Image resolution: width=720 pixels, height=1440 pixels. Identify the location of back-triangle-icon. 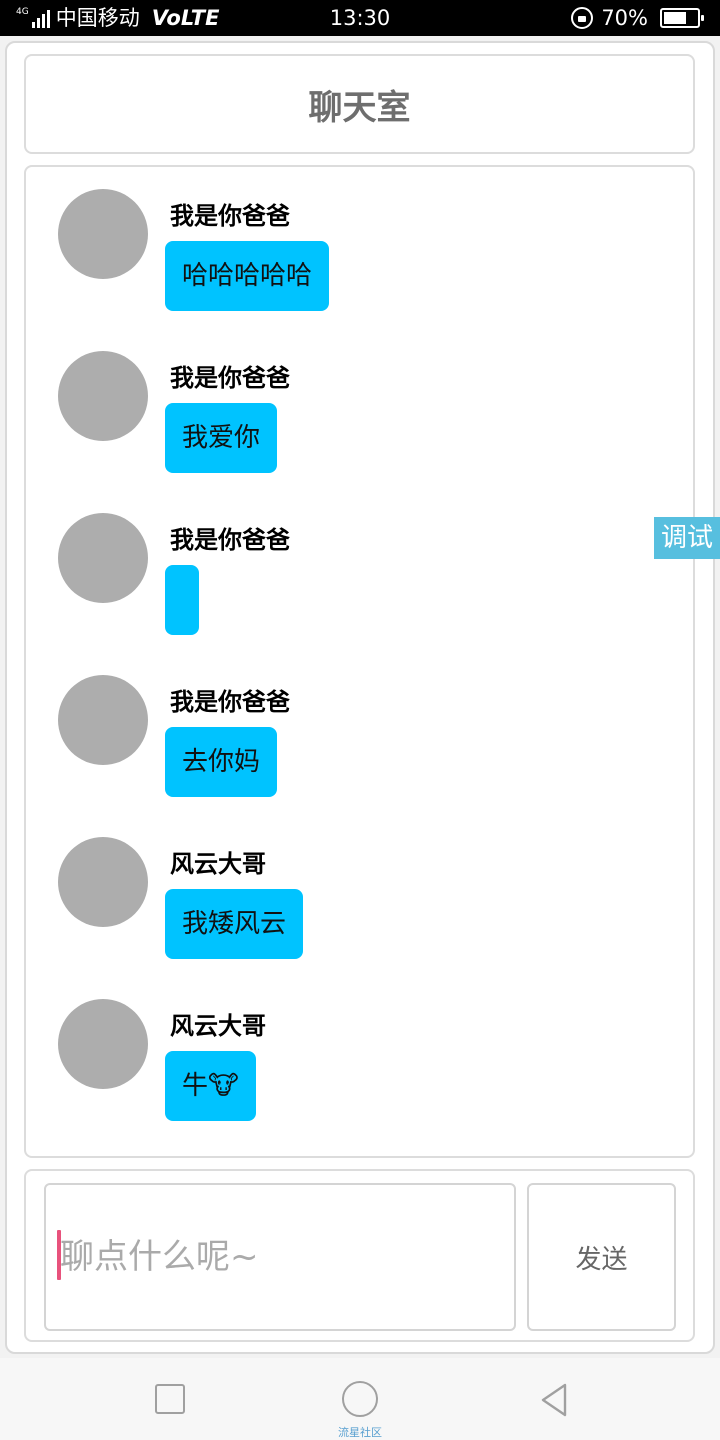
(554, 1400).